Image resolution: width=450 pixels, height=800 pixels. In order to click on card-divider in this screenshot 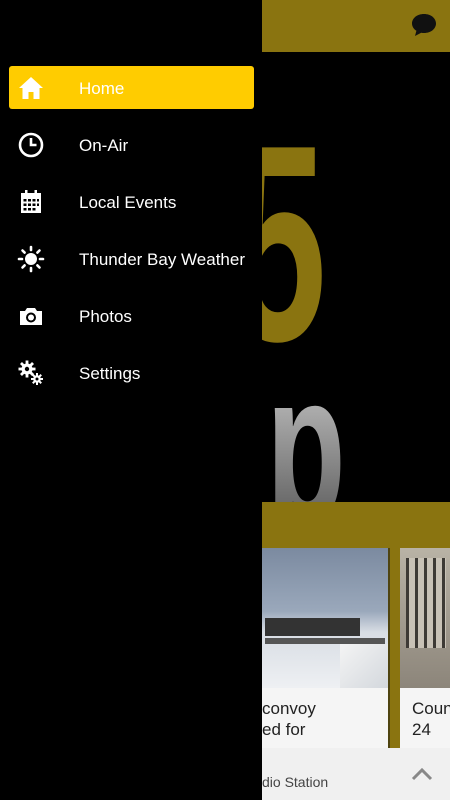, I will do `click(395, 648)`.